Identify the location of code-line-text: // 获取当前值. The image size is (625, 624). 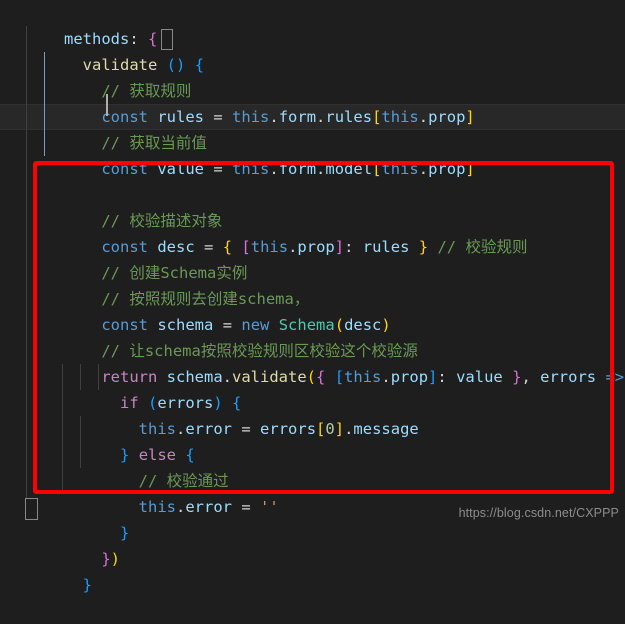
(135, 143).